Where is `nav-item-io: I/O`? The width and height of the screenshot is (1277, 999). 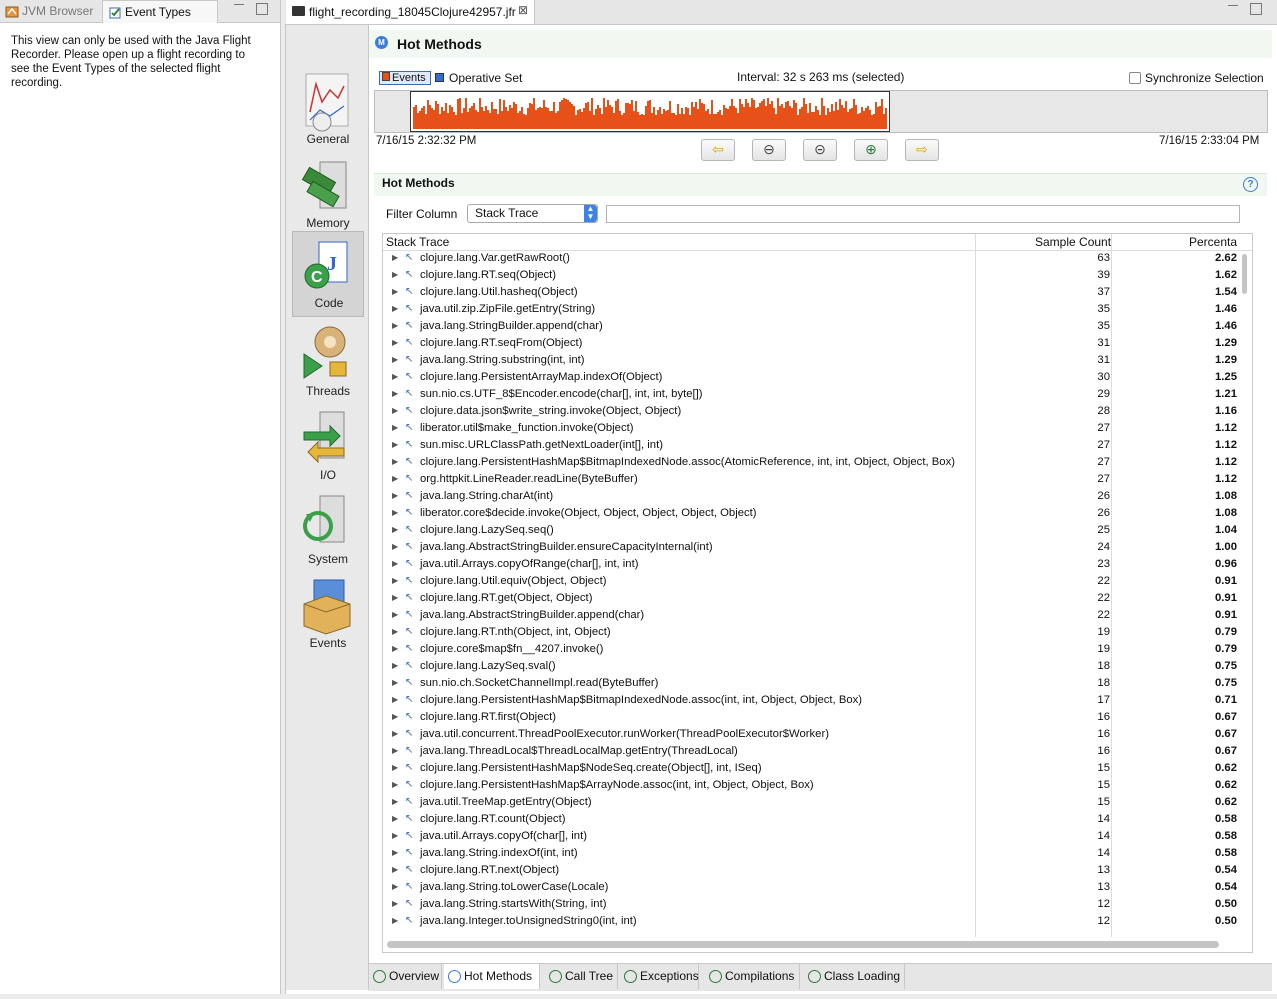
nav-item-io: I/O is located at coordinates (327, 446).